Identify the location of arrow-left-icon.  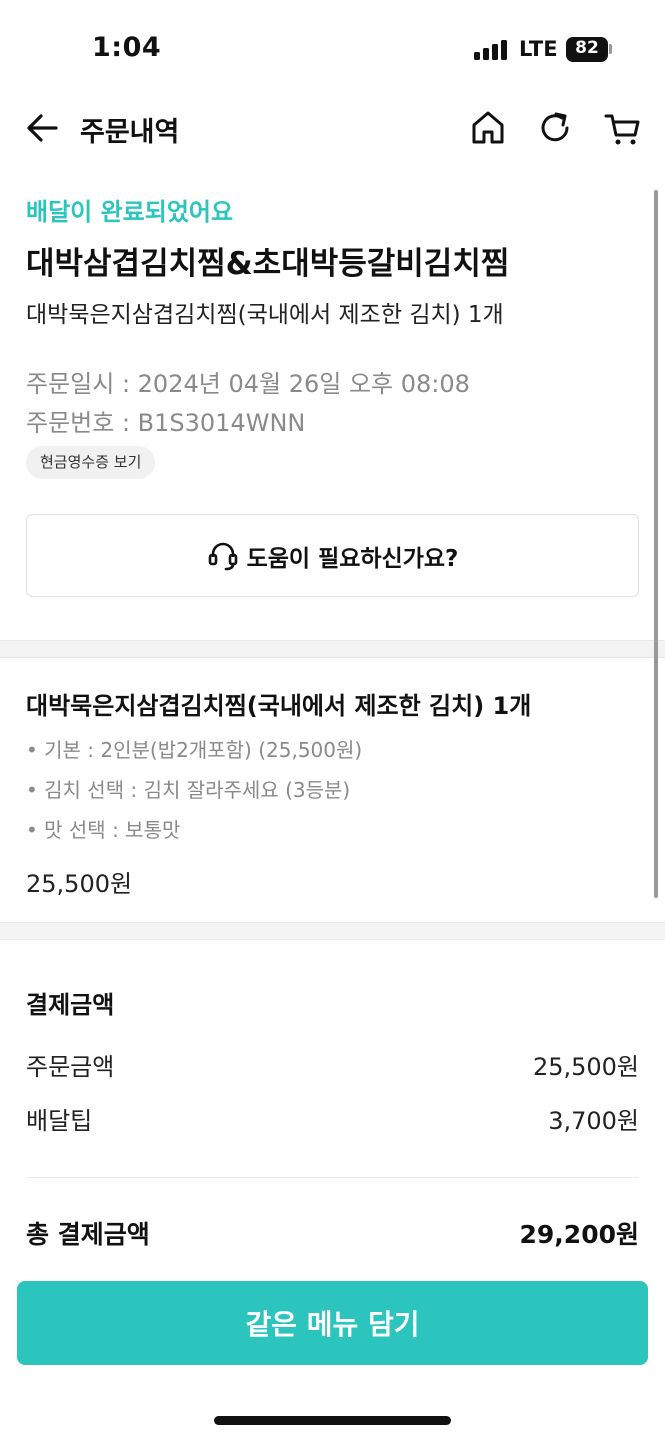
(42, 128).